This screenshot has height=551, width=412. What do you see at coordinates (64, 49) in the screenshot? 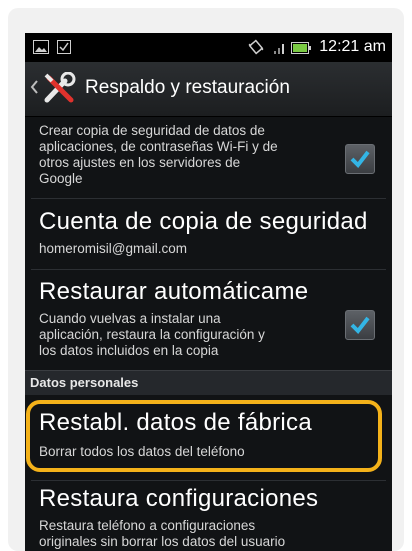
I see `checkbox-notification-icon` at bounding box center [64, 49].